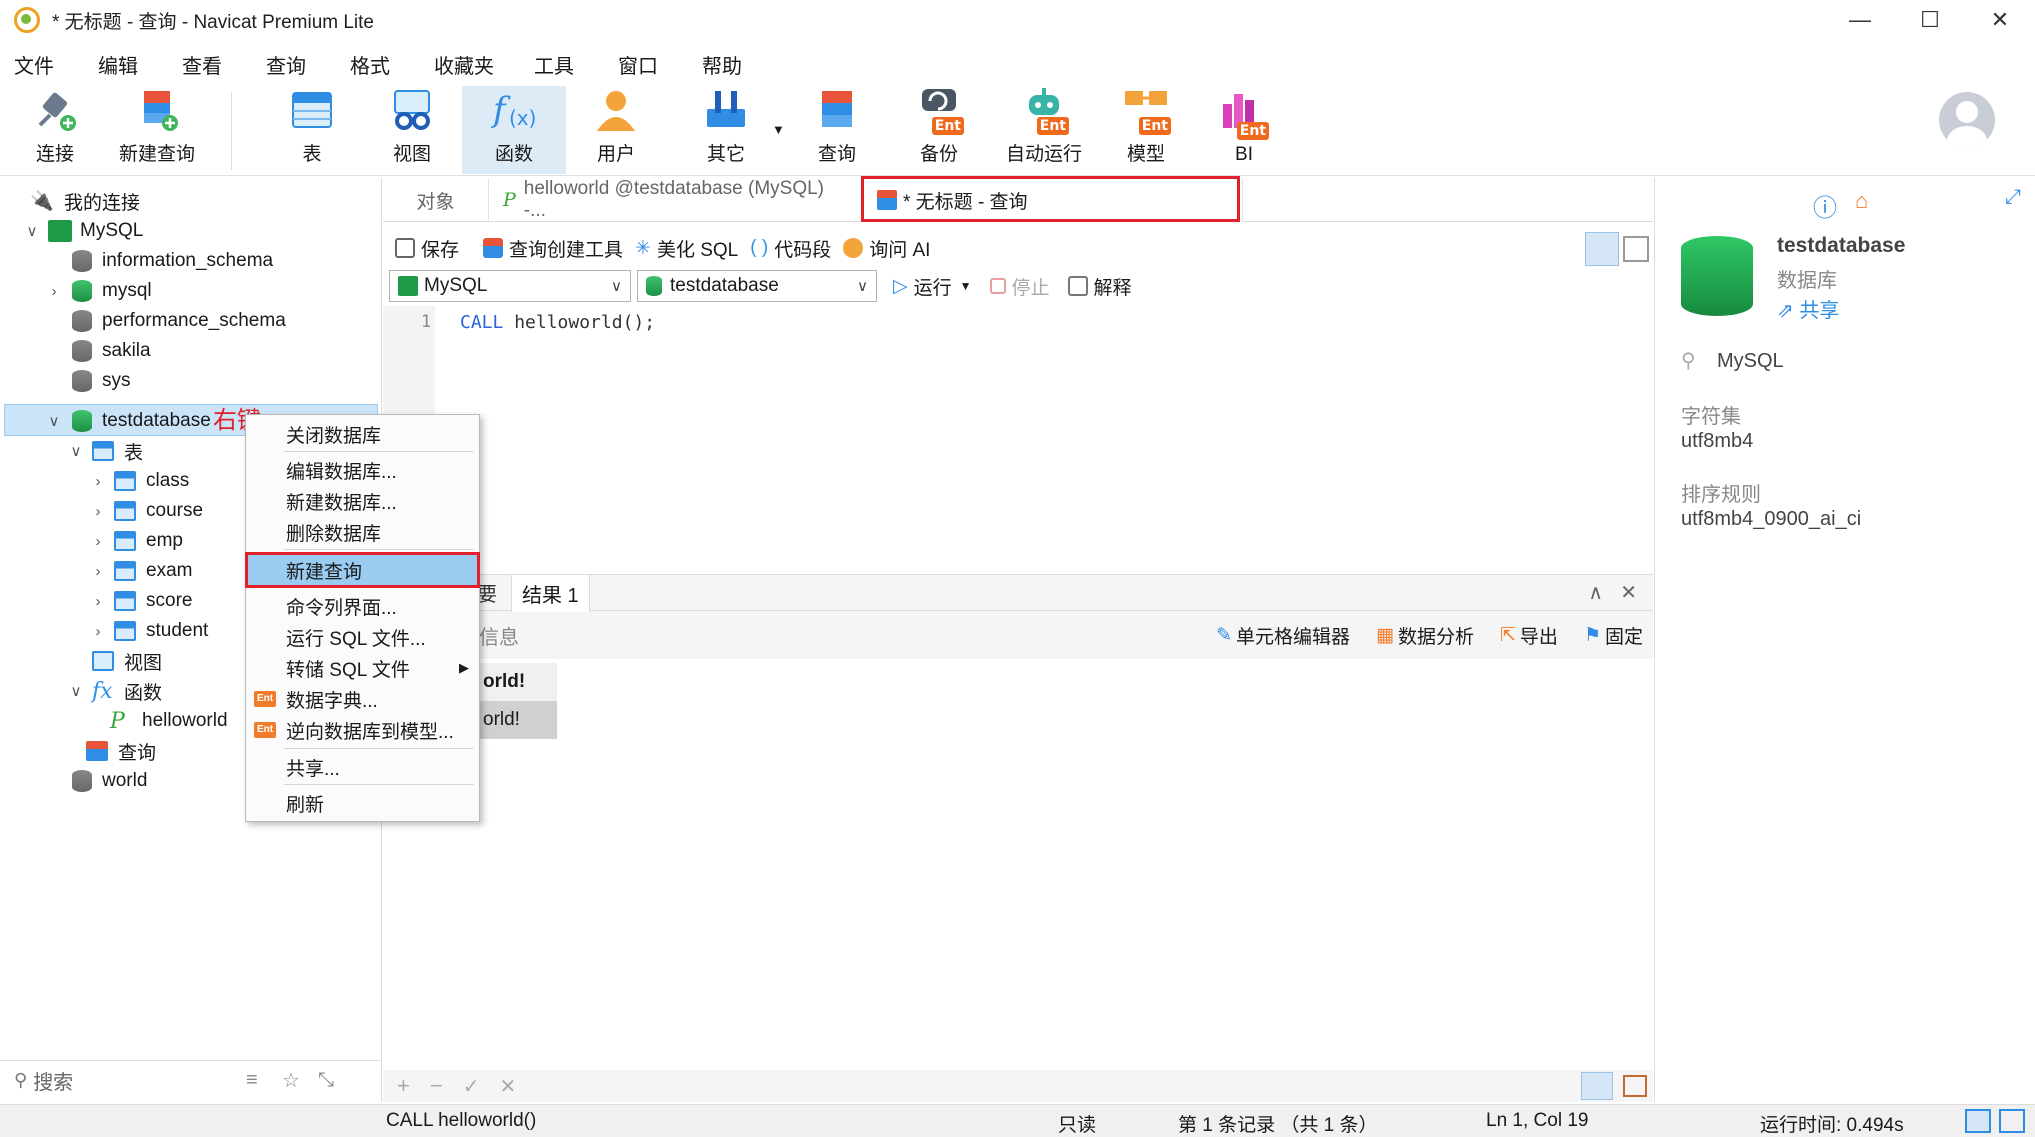 The image size is (2035, 1137). Describe the element at coordinates (114, 661) in the screenshot. I see `tree-views-folder: 视图` at that location.